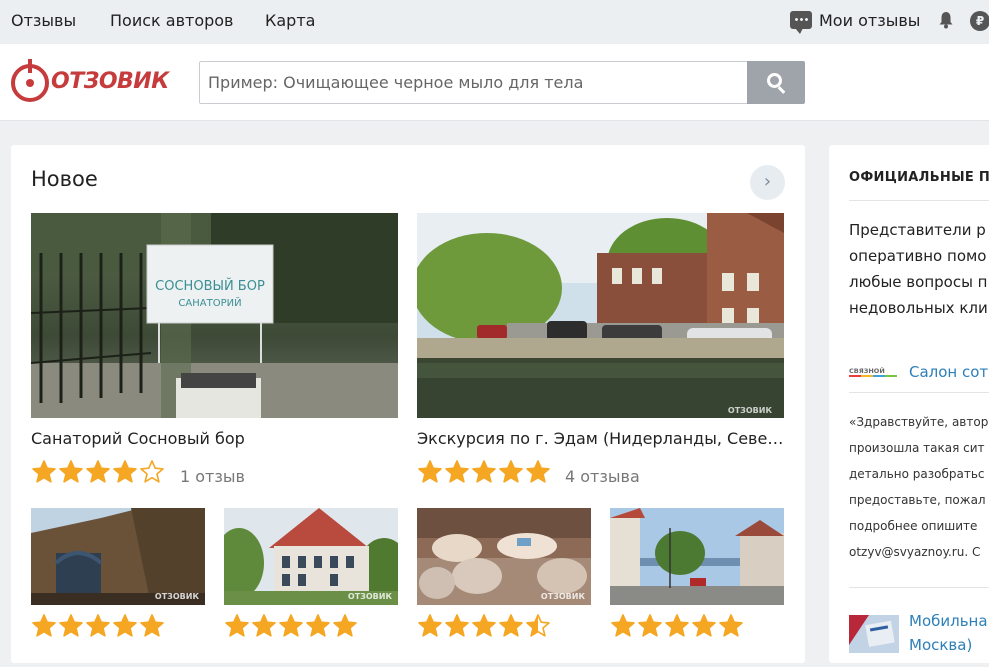 The height and width of the screenshot is (667, 989). Describe the element at coordinates (171, 20) in the screenshot. I see `nav-link-author-search: Поиск авторов` at that location.